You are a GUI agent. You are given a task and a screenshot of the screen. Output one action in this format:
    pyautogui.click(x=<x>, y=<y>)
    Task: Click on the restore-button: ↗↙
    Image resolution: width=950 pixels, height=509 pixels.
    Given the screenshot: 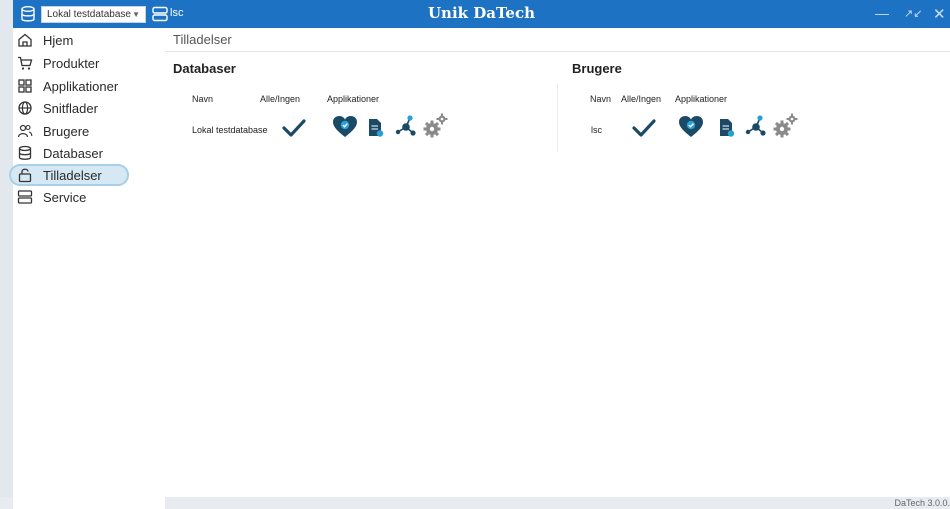 What is the action you would take?
    pyautogui.click(x=913, y=13)
    